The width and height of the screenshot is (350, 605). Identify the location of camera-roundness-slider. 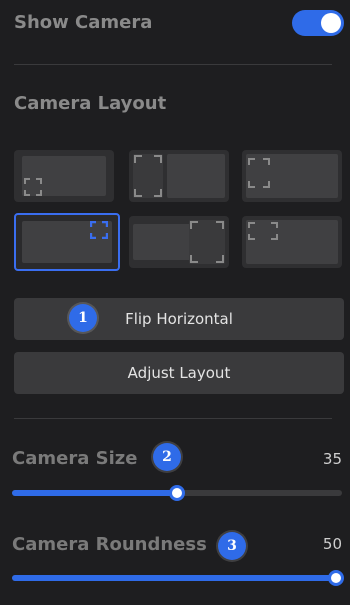
(178, 578).